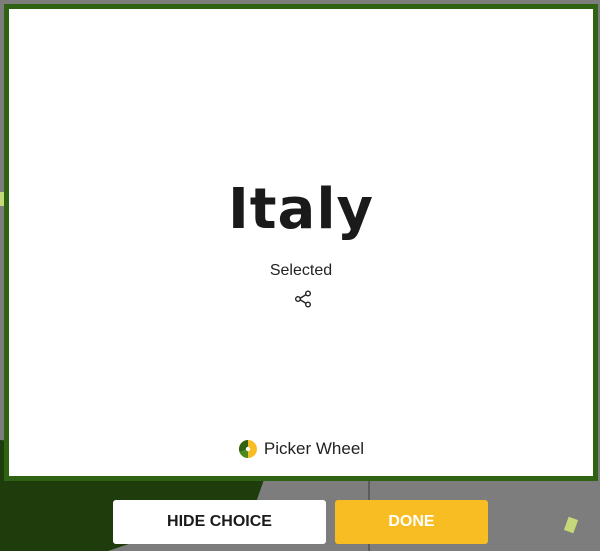 The height and width of the screenshot is (551, 600). I want to click on share-icon, so click(303, 299).